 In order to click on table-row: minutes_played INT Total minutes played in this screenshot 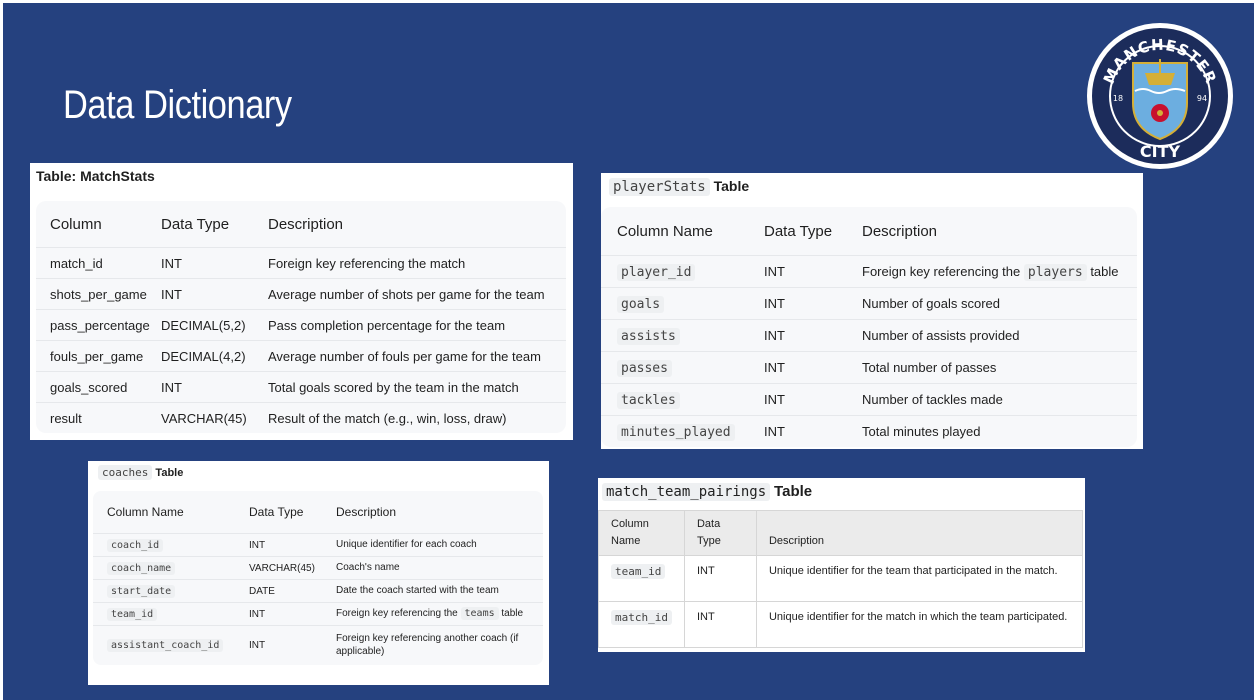, I will do `click(869, 431)`.